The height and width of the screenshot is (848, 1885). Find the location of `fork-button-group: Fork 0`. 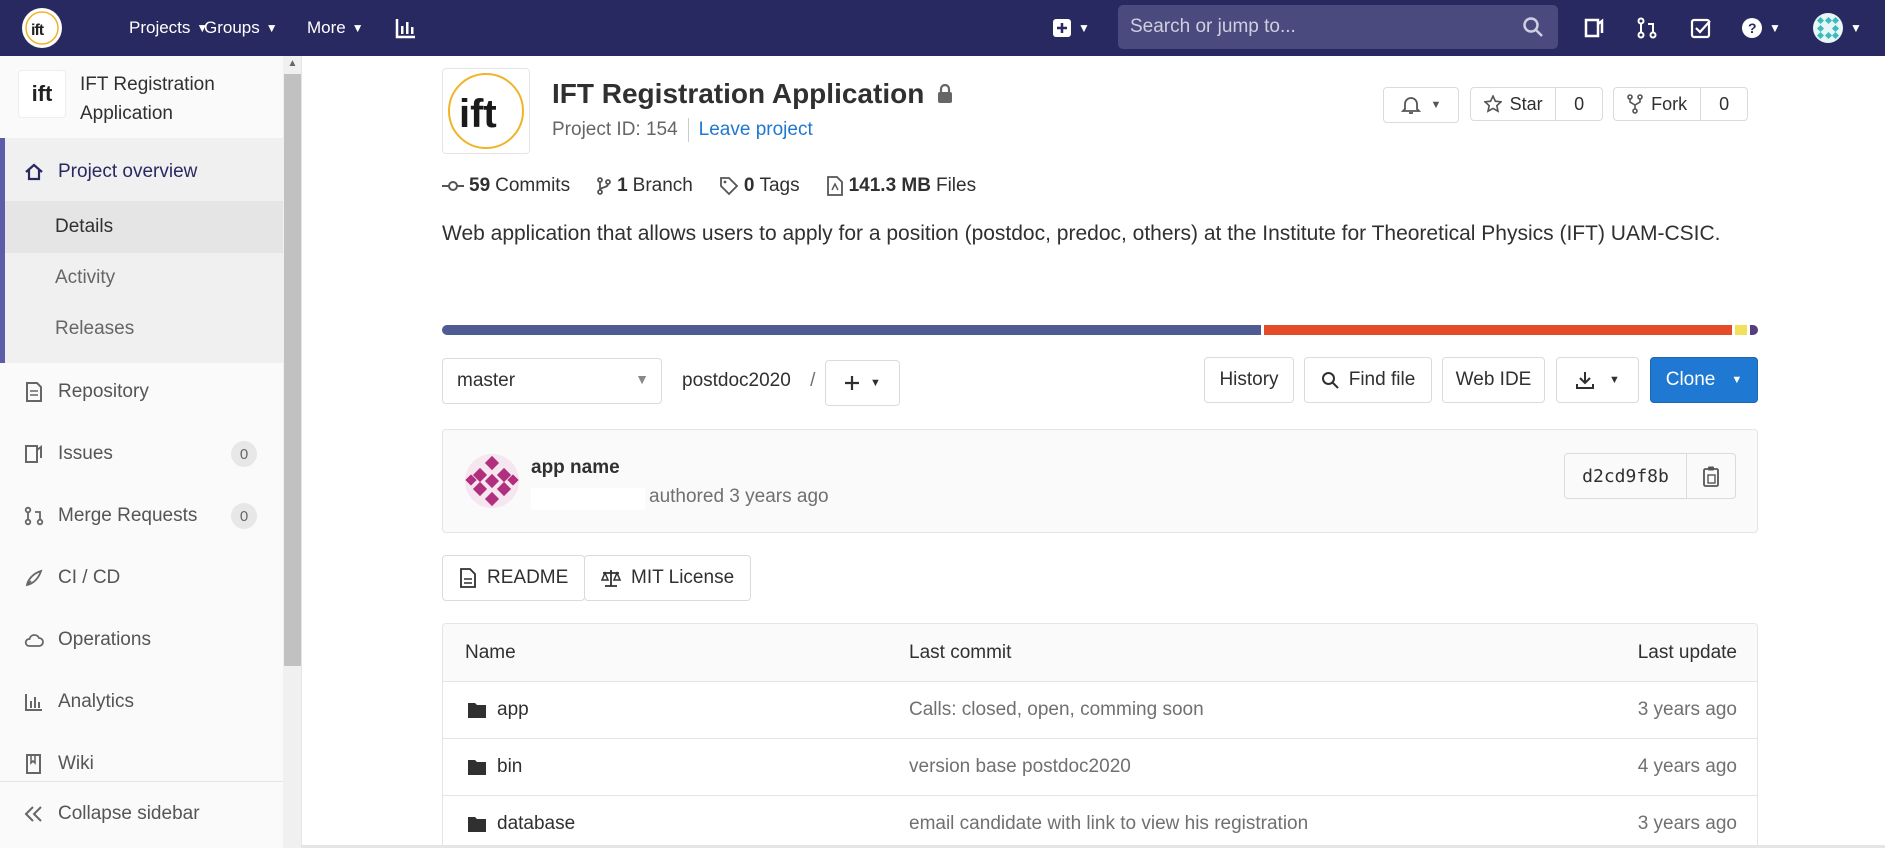

fork-button-group: Fork 0 is located at coordinates (1680, 104).